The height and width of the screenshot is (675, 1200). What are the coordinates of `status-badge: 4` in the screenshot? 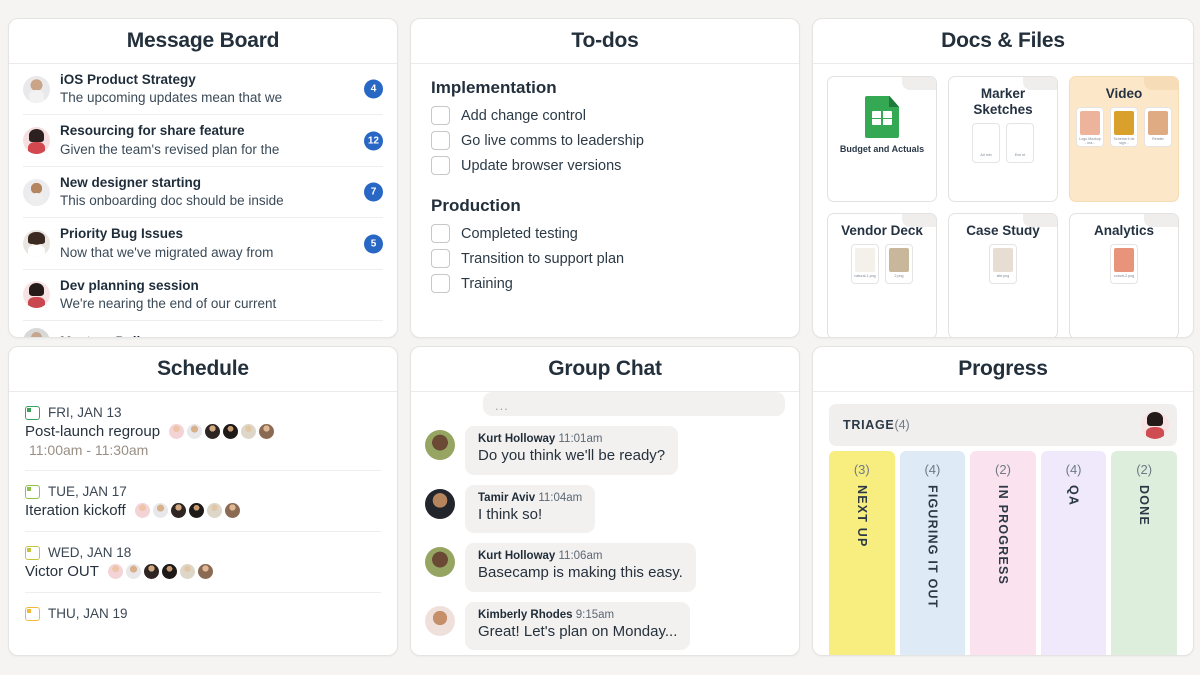 It's located at (373, 89).